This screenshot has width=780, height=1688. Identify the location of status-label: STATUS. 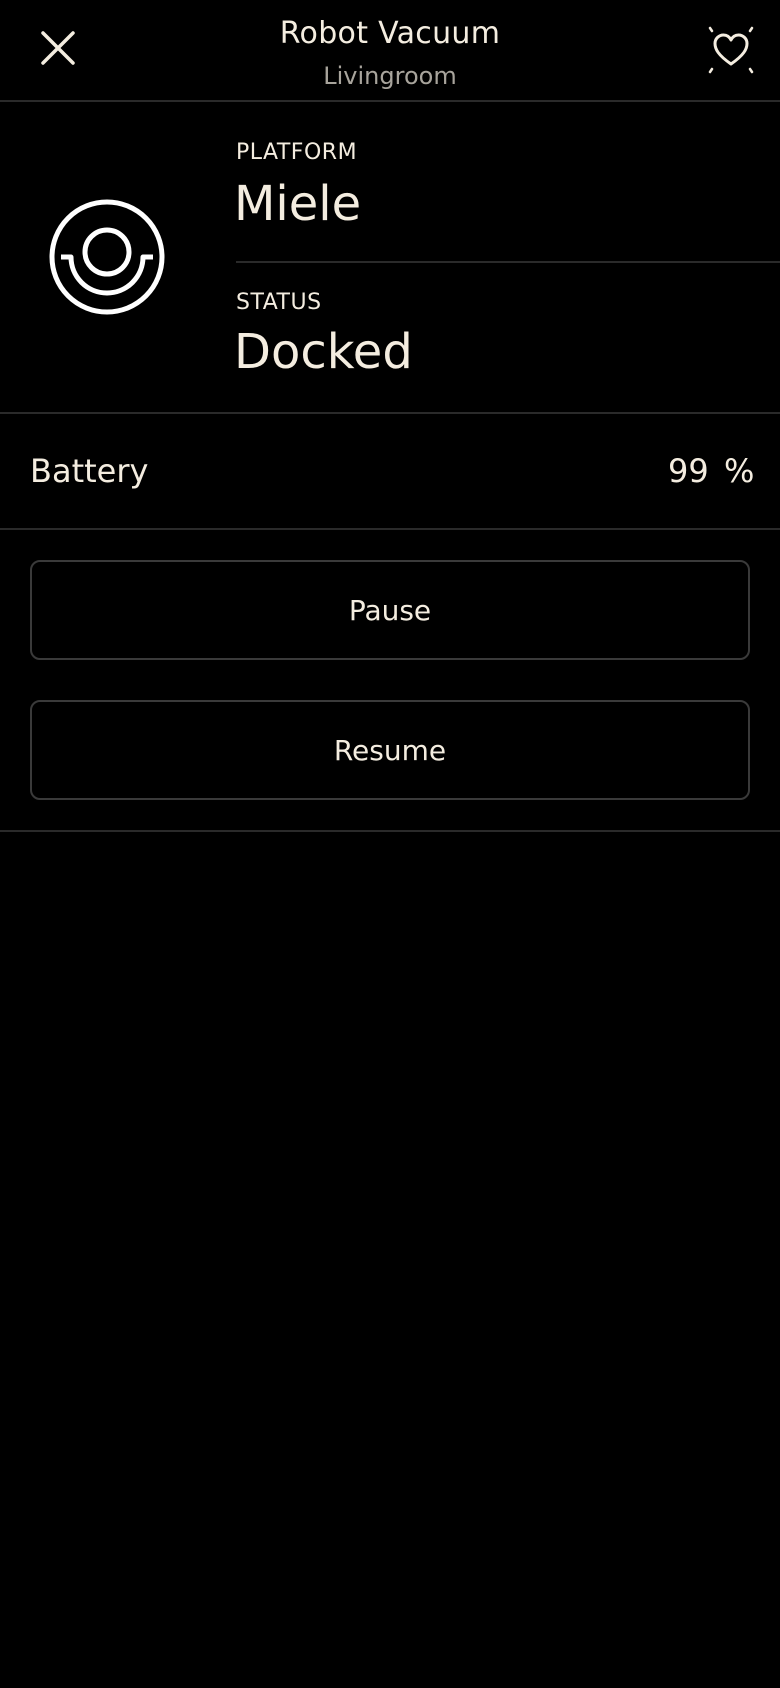
(279, 302).